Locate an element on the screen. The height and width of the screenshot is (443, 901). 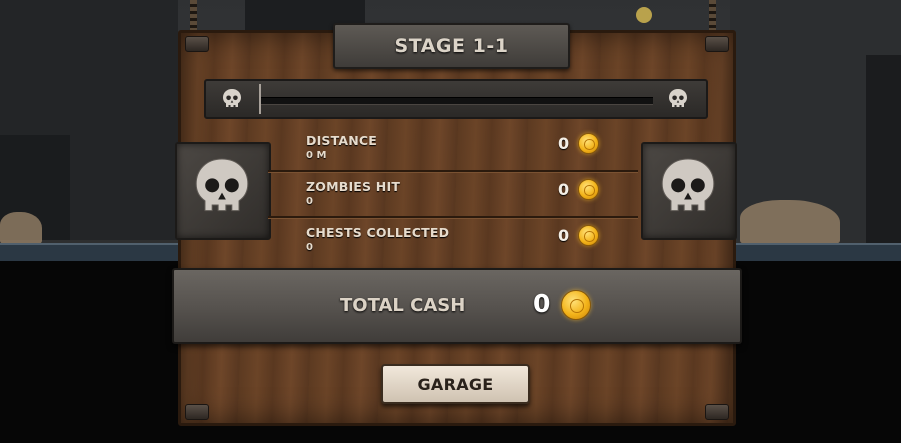
distance-progress-bar is located at coordinates (456, 99).